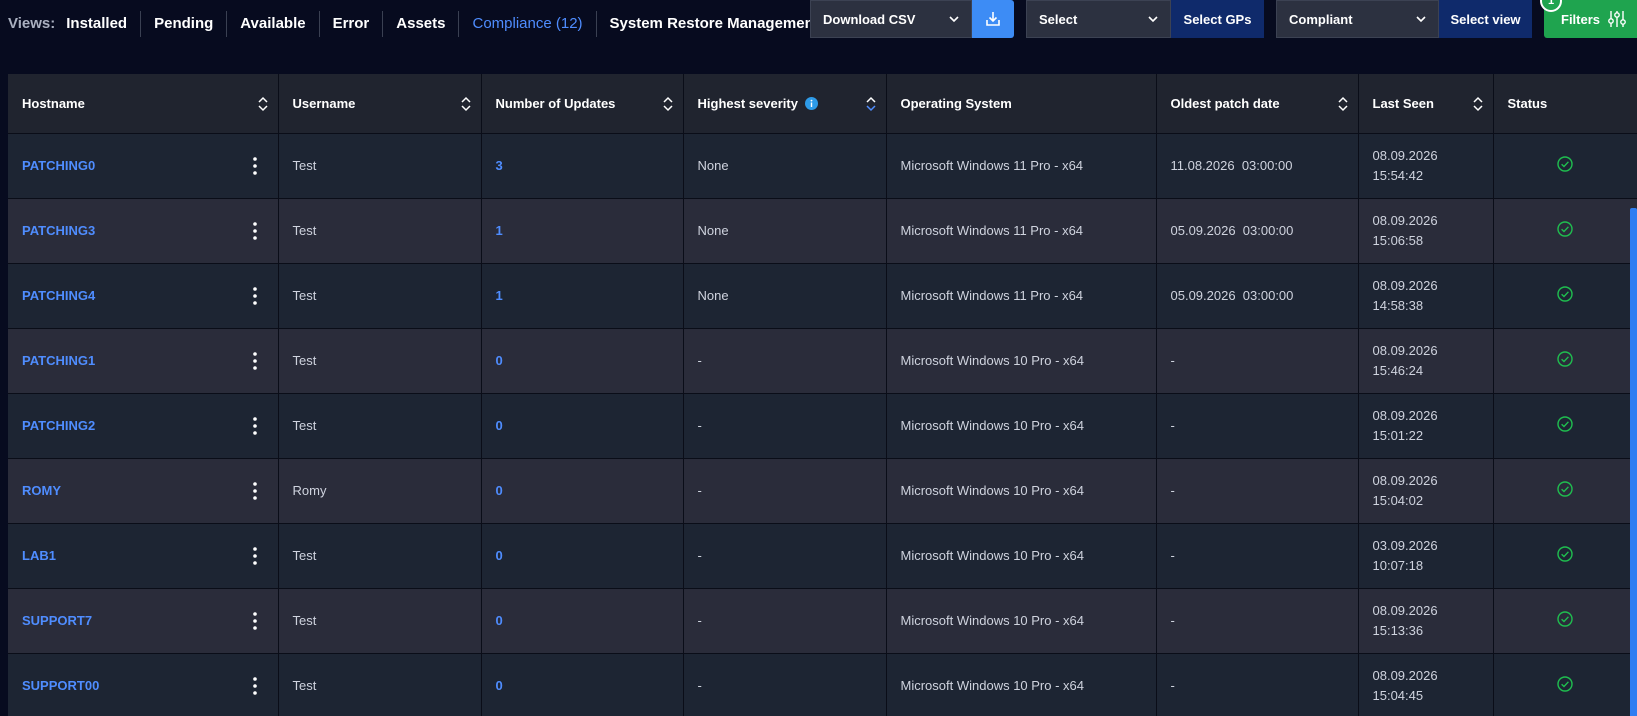  Describe the element at coordinates (143, 490) in the screenshot. I see `hostname-cell: ROMY` at that location.